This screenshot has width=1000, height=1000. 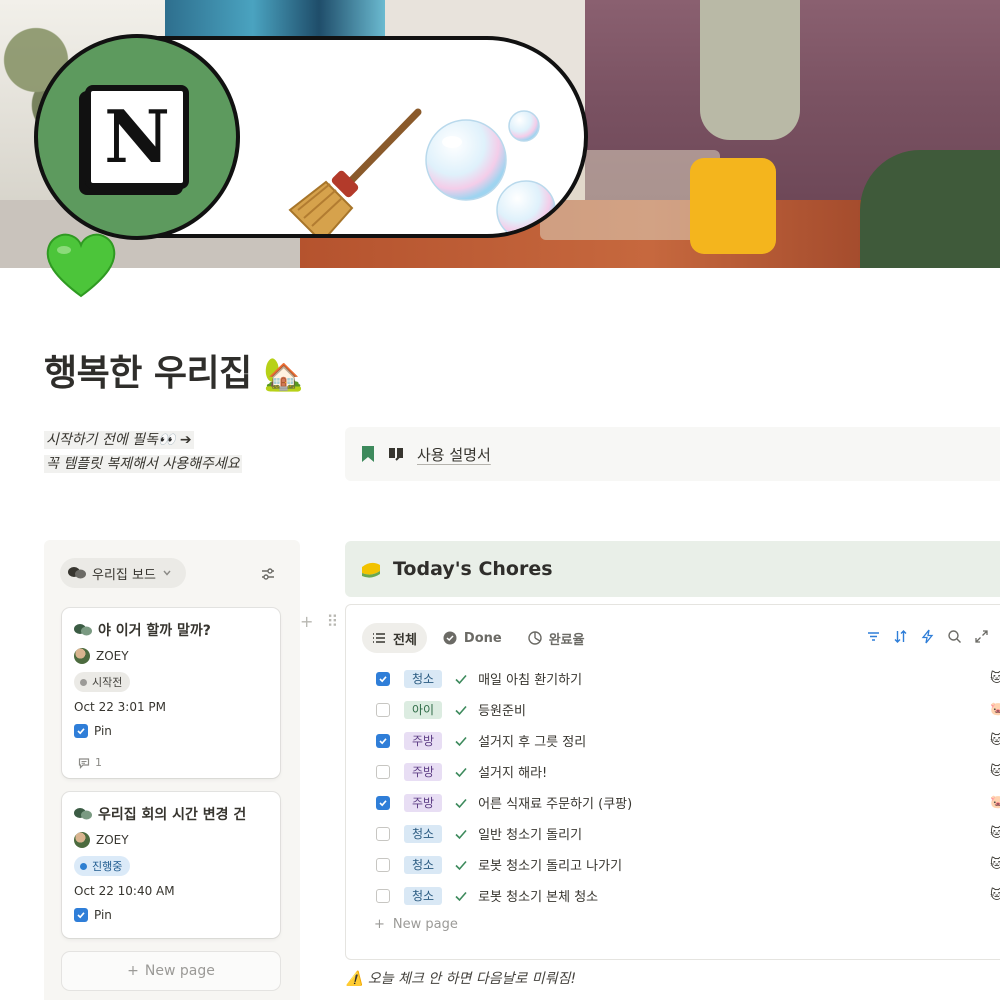 I want to click on comment-count: 1, so click(x=90, y=762).